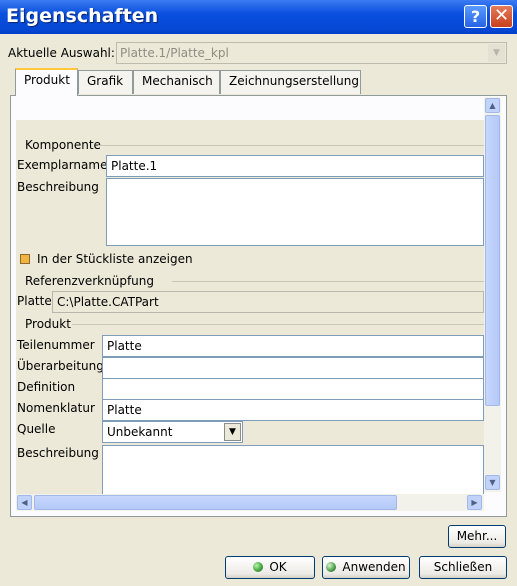 Image resolution: width=517 pixels, height=586 pixels. I want to click on current-selection-label: Aktuelle Auswahl:, so click(61, 53).